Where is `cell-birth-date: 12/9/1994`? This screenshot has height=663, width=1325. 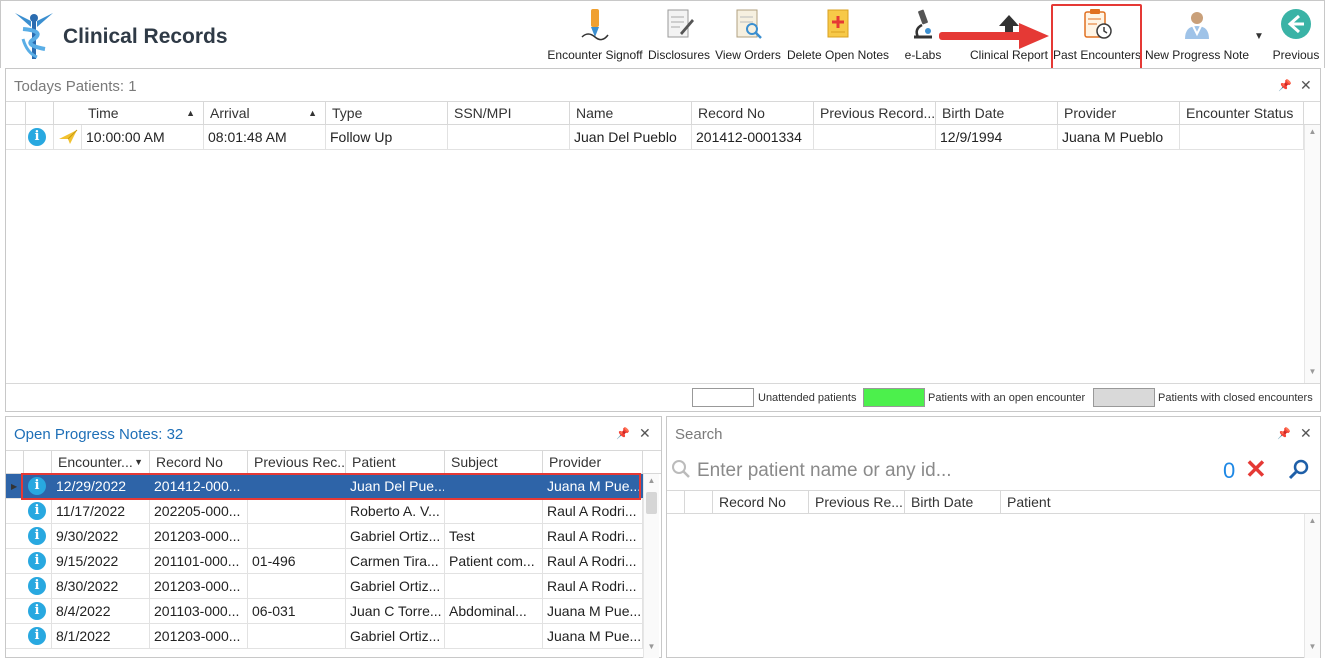 cell-birth-date: 12/9/1994 is located at coordinates (997, 137).